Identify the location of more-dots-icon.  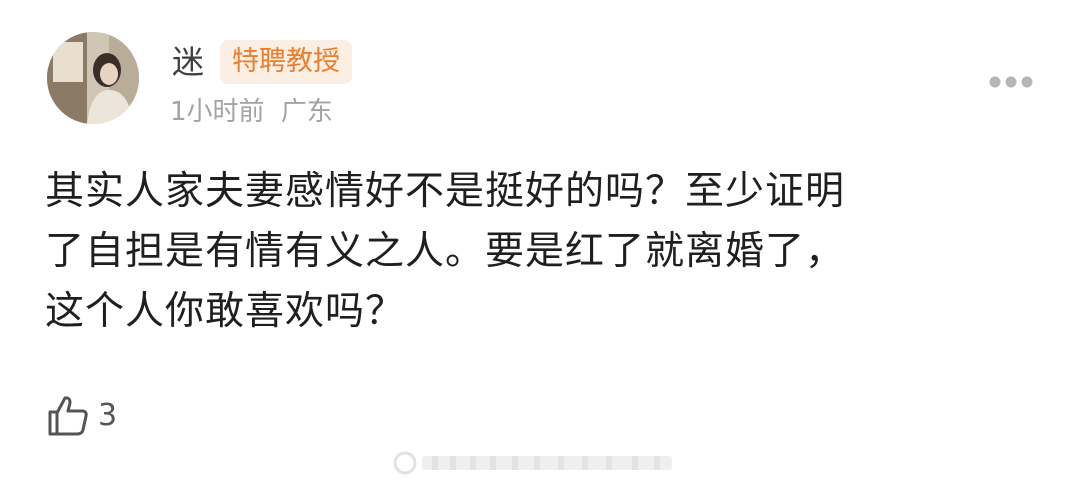
(1011, 82).